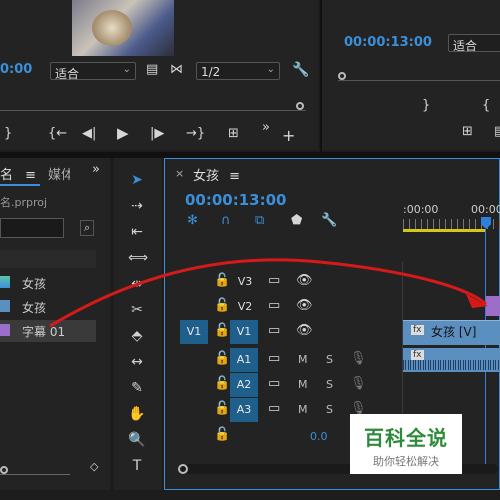  Describe the element at coordinates (286, 282) in the screenshot. I see `track-v3: 🔓 V3 ▭ 👁` at that location.